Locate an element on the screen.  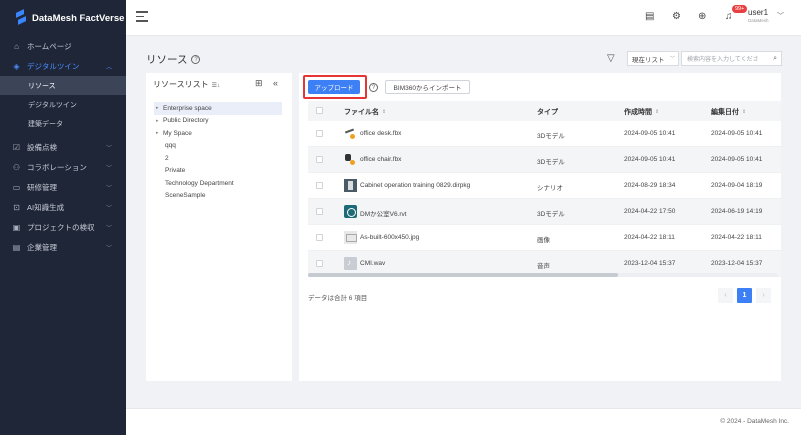
sort-icon: ☰↓ is located at coordinates (216, 86).